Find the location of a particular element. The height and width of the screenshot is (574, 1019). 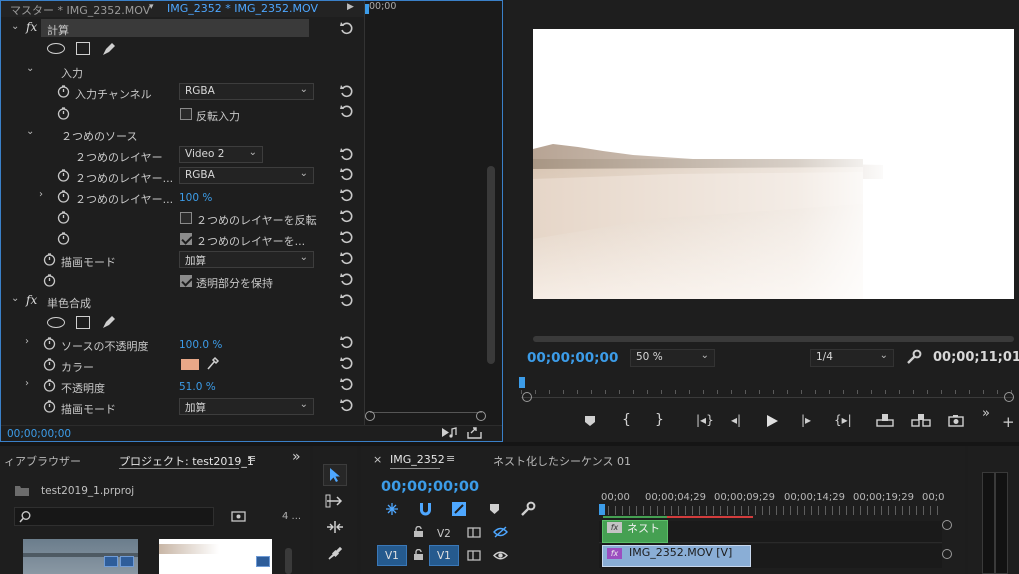

ellipse-mask-icon is located at coordinates (56, 322).